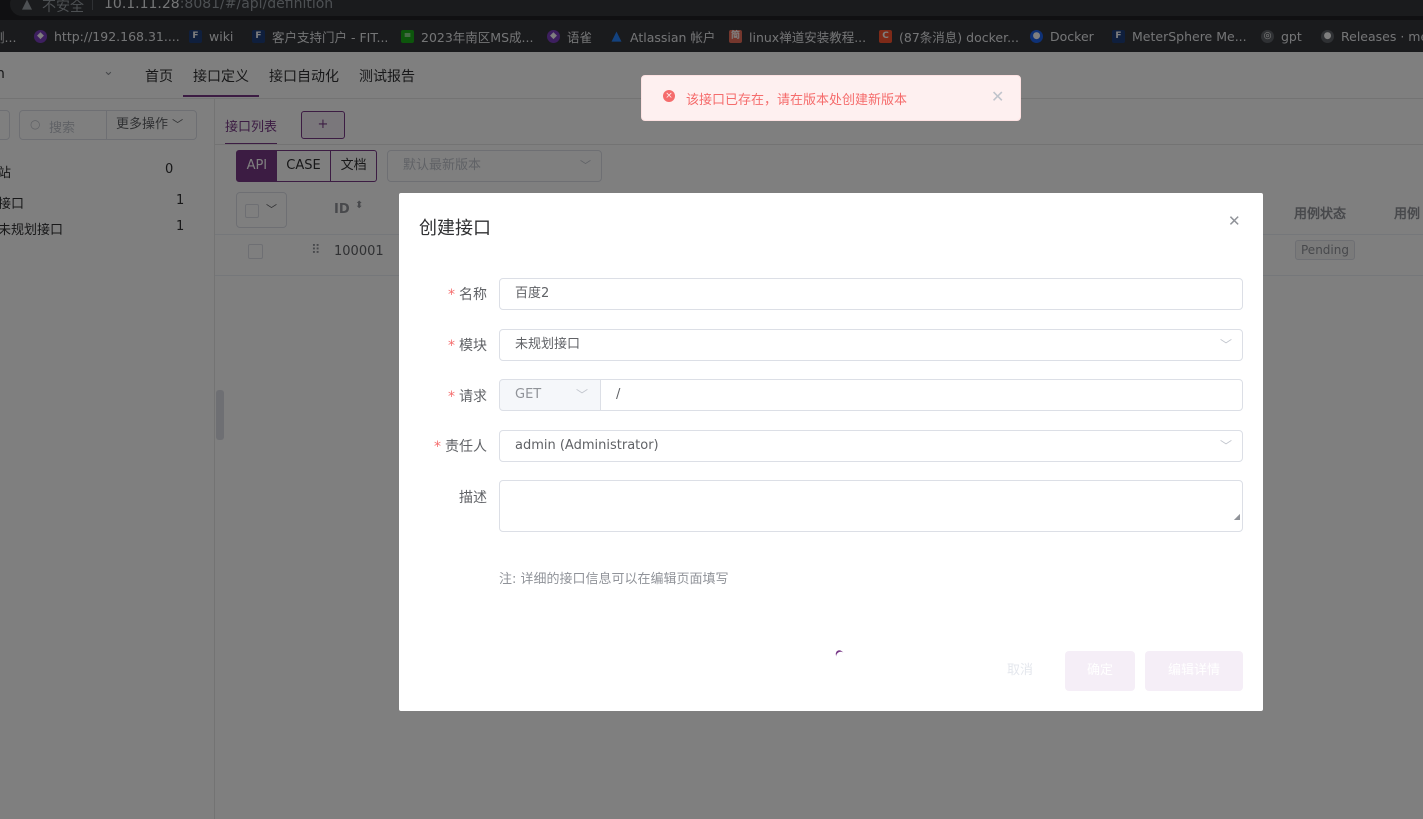  I want to click on edit-detail-button: 编辑详情, so click(1194, 671).